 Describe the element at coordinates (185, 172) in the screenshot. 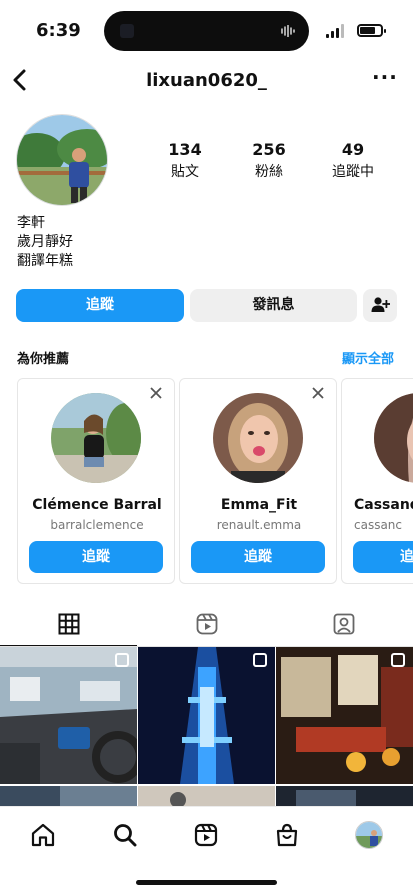

I see `stat-posts-label: 貼文` at that location.